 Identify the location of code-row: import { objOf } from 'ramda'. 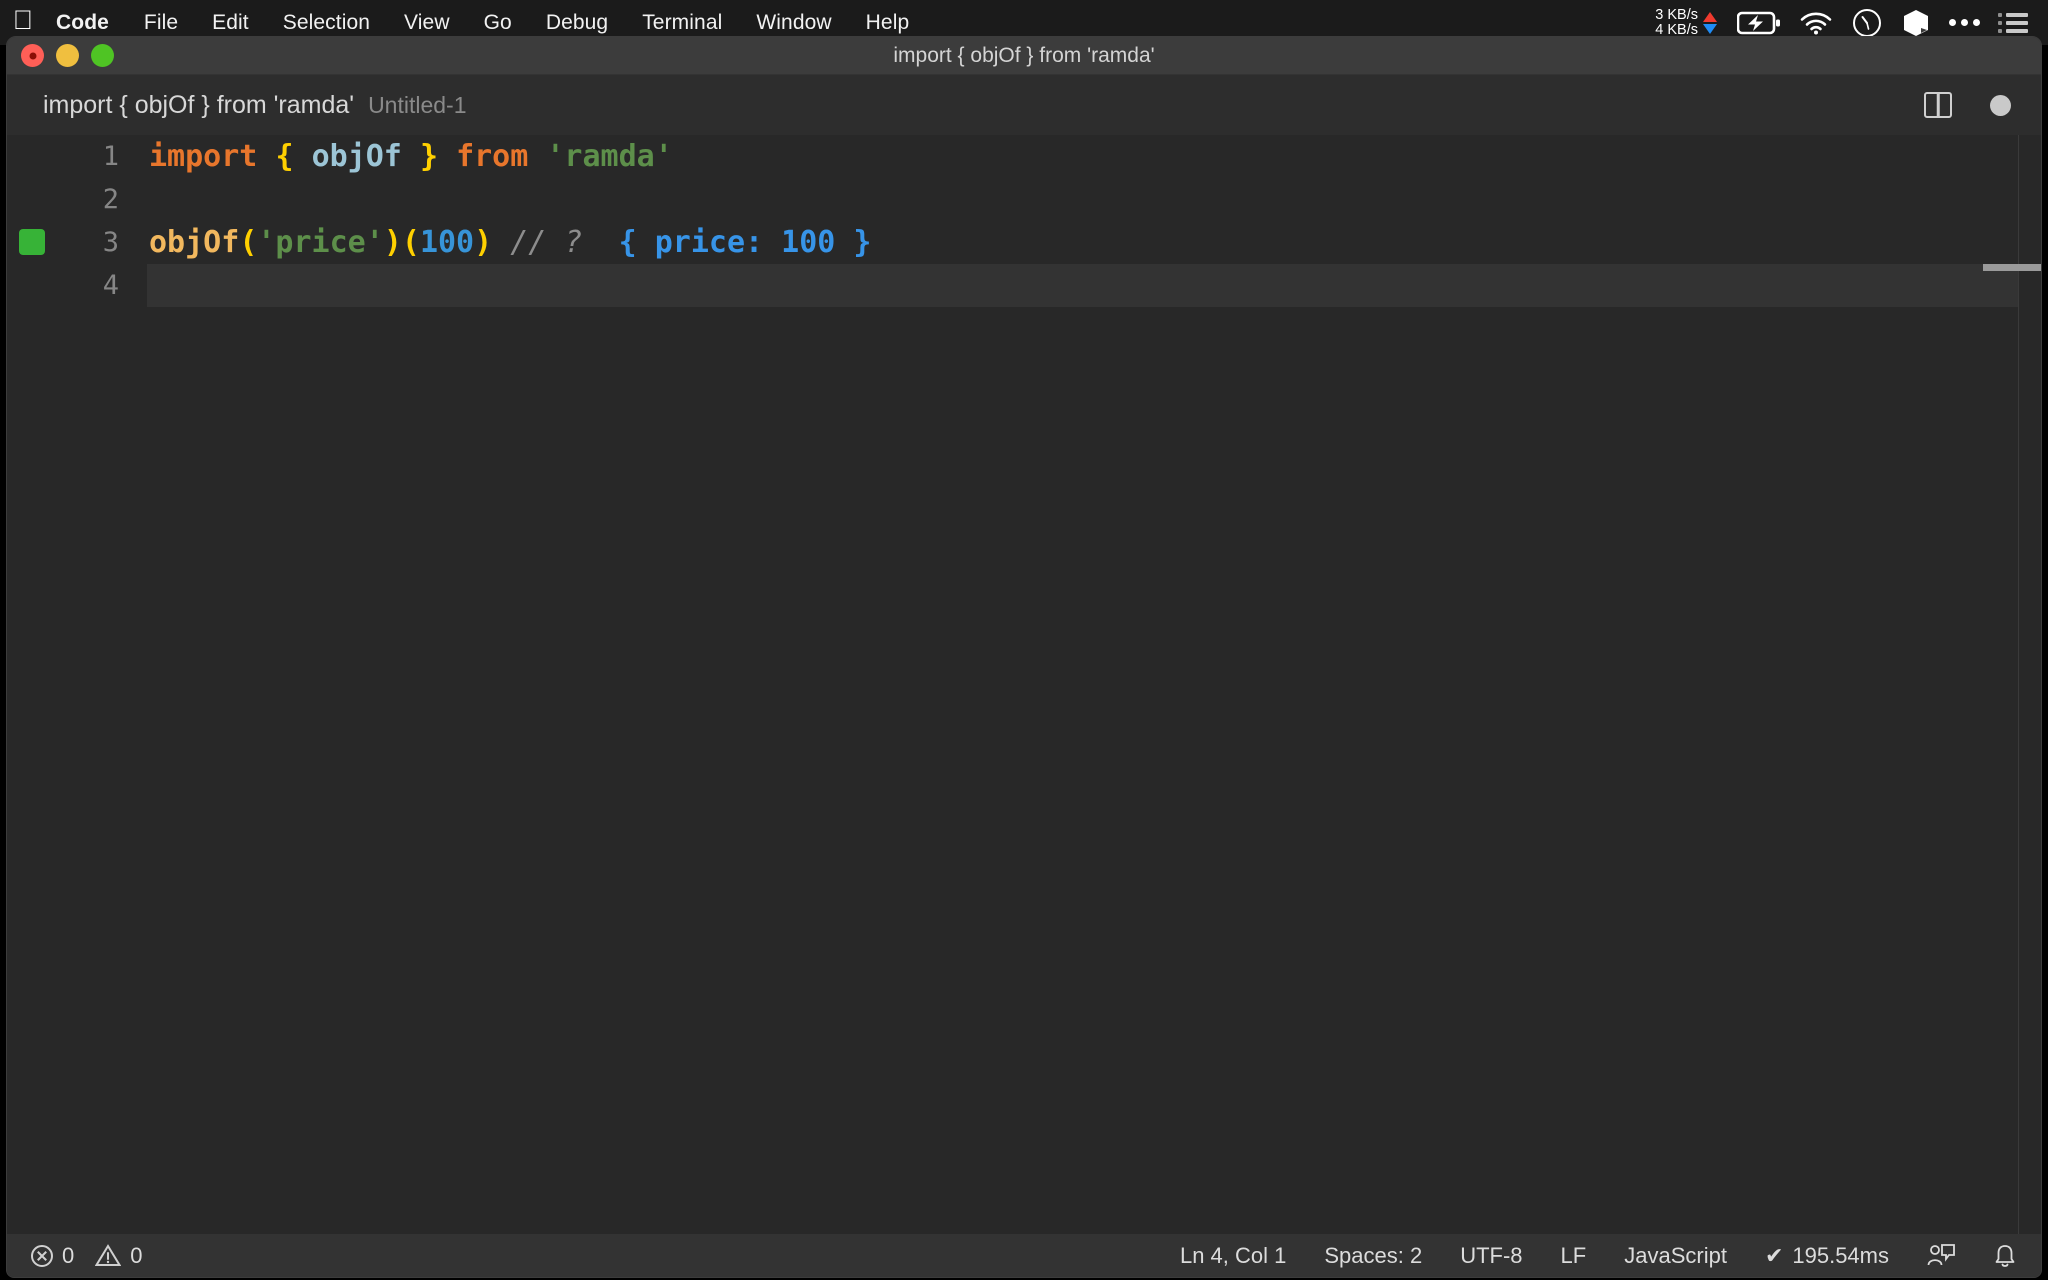
(1094, 156).